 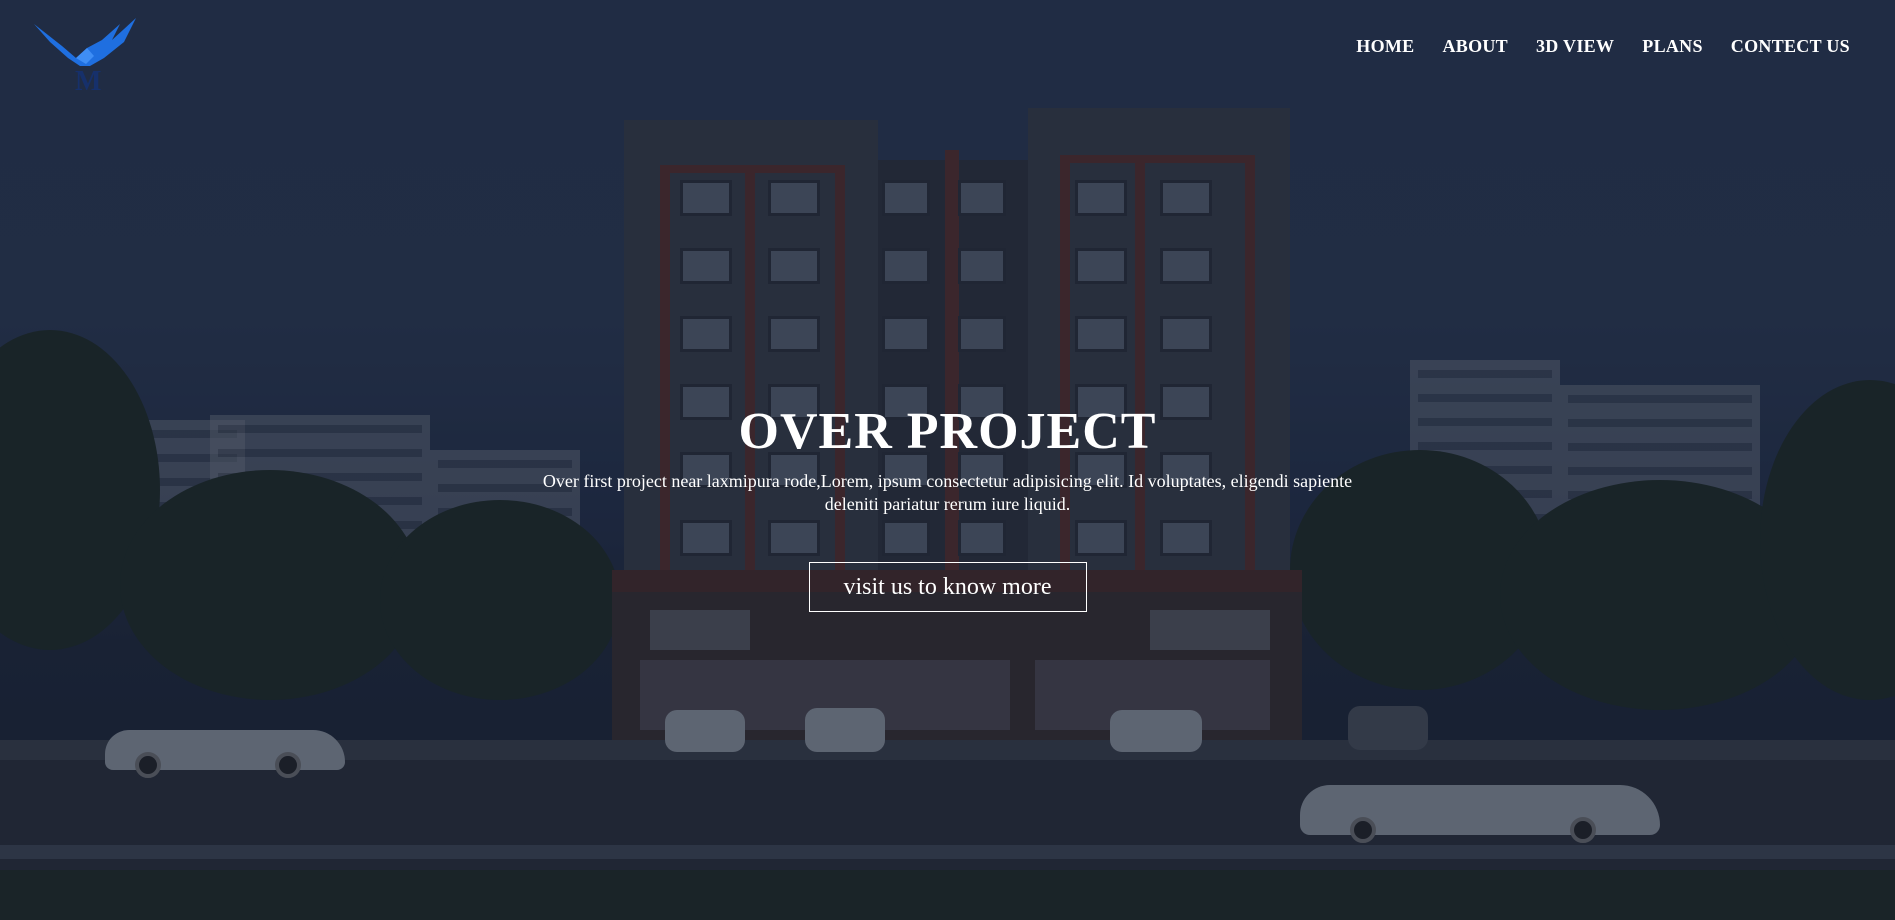 What do you see at coordinates (947, 587) in the screenshot?
I see `visit-cta-button: visit us to know more` at bounding box center [947, 587].